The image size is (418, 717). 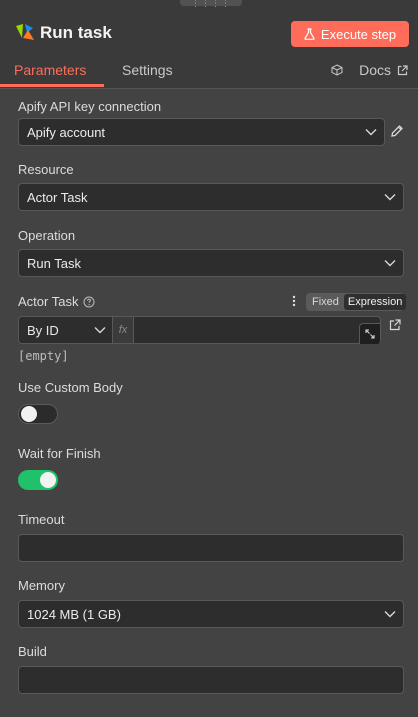 What do you see at coordinates (211, 614) in the screenshot?
I see `memory-select: 1024 MB (1 GB)` at bounding box center [211, 614].